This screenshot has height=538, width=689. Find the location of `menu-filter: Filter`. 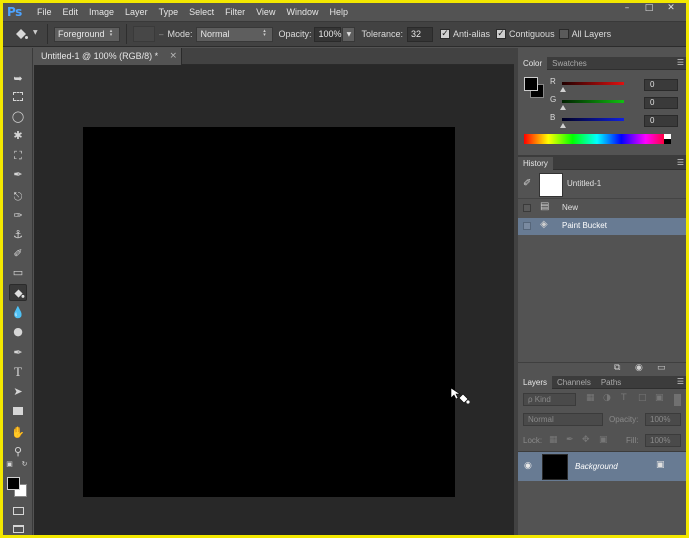

menu-filter: Filter is located at coordinates (235, 12).